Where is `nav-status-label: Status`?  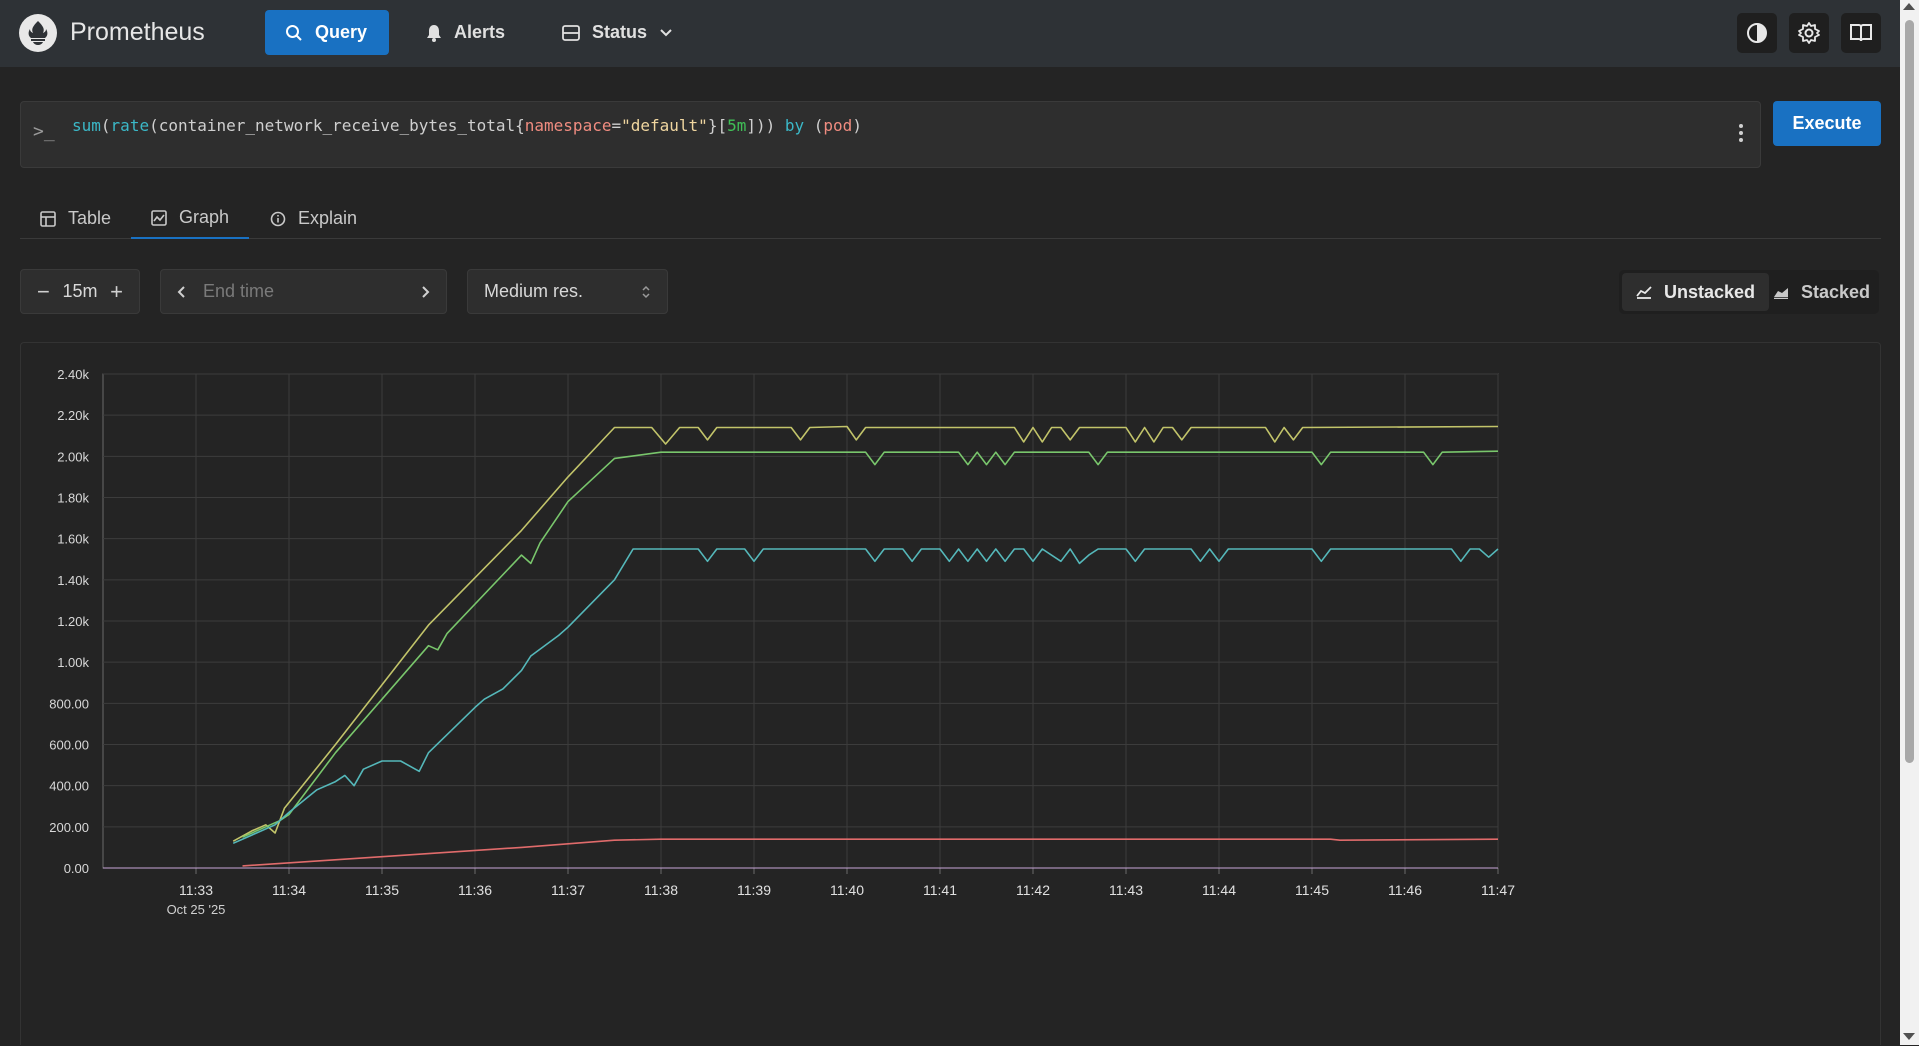 nav-status-label: Status is located at coordinates (620, 32).